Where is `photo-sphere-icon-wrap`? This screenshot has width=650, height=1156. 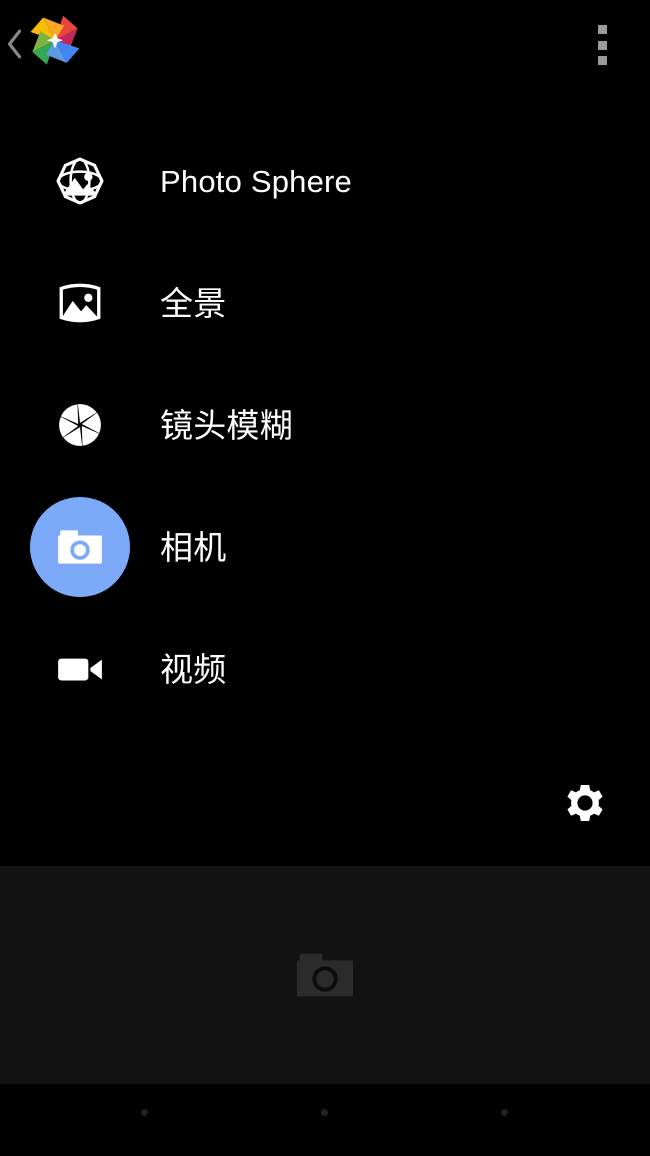 photo-sphere-icon-wrap is located at coordinates (80, 181).